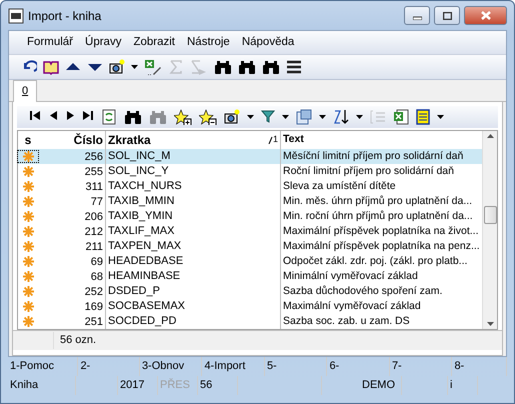 This screenshot has width=515, height=404. Describe the element at coordinates (218, 385) in the screenshot. I see `status-field: 56` at that location.